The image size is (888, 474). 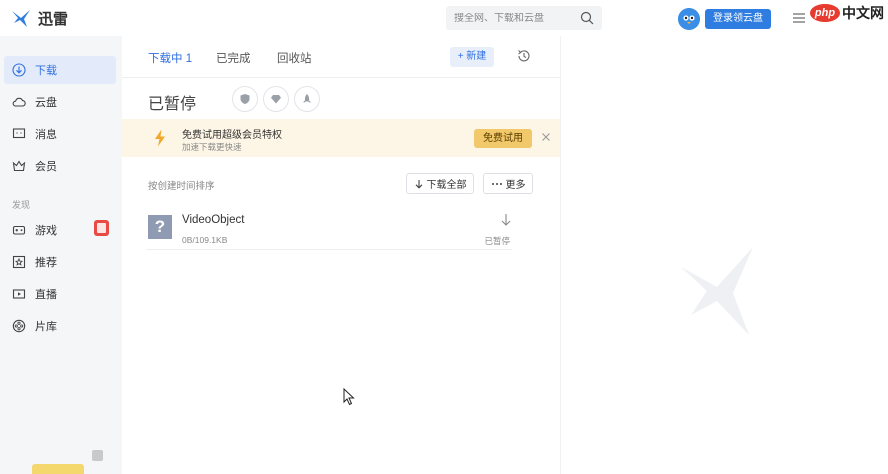 I want to click on unknown-file-icon: ?, so click(x=160, y=227).